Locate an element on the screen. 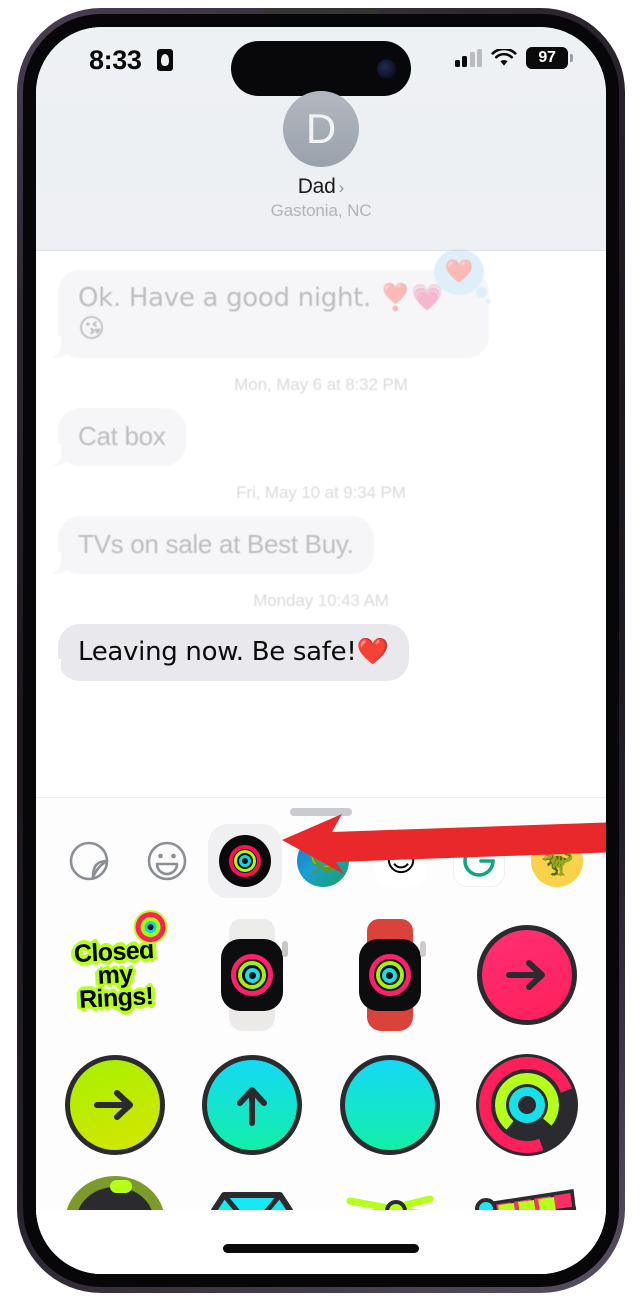 This screenshot has height=1301, width=642. sticker-pink-circle-right-arrow is located at coordinates (527, 975).